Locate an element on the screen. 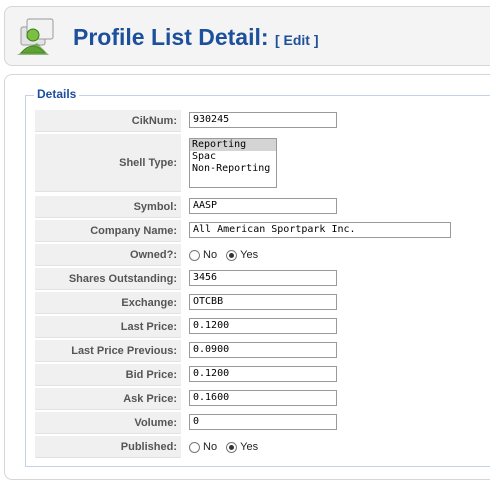 The image size is (490, 484). exchange-field: OTCBB is located at coordinates (263, 302).